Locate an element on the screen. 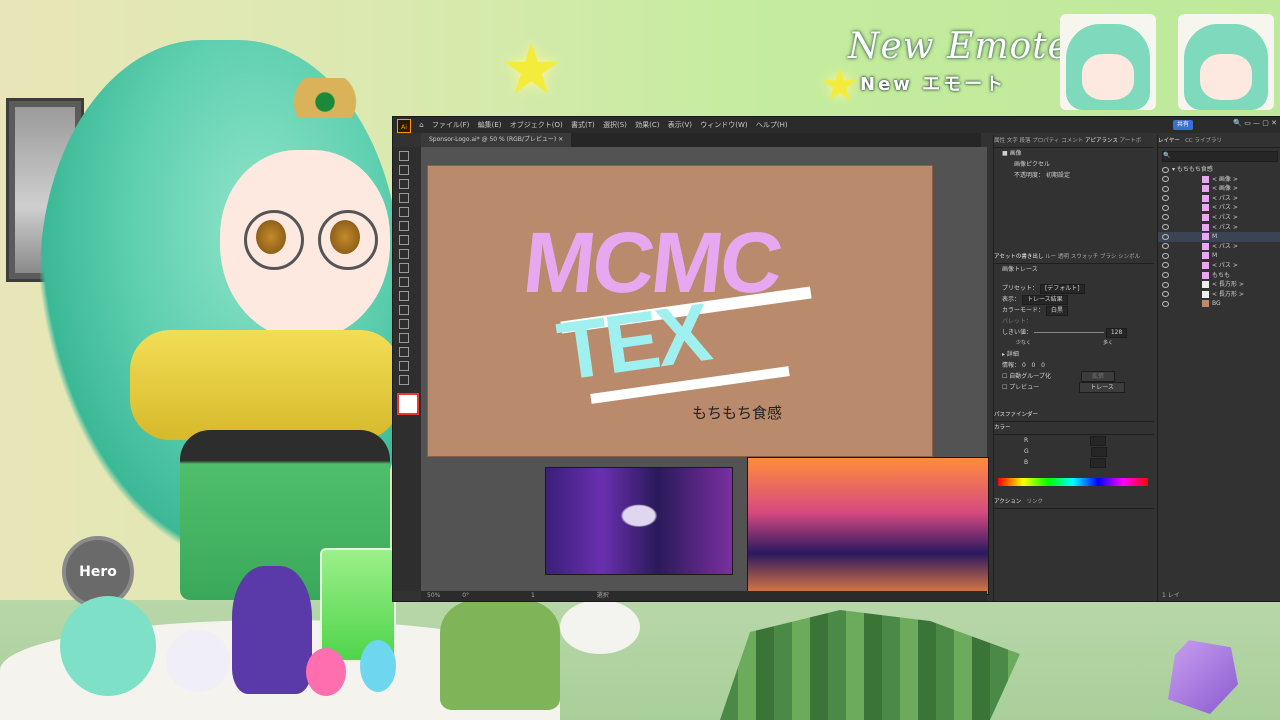  hand-tool-icon is located at coordinates (404, 366).